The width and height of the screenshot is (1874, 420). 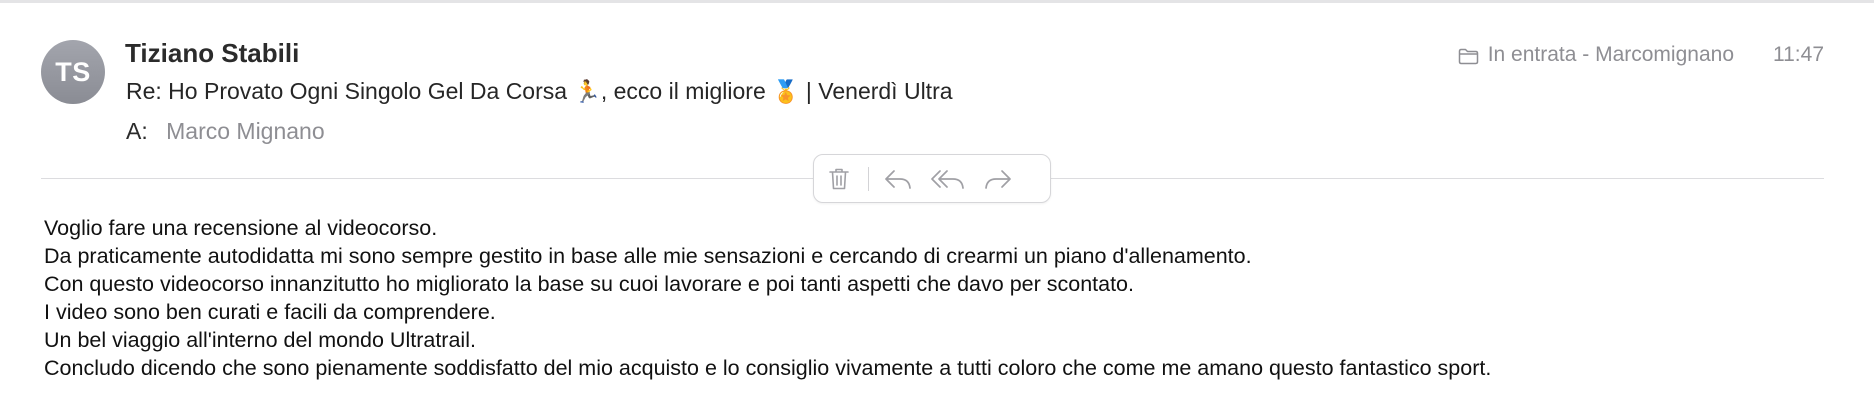 I want to click on avatar: TS, so click(x=73, y=72).